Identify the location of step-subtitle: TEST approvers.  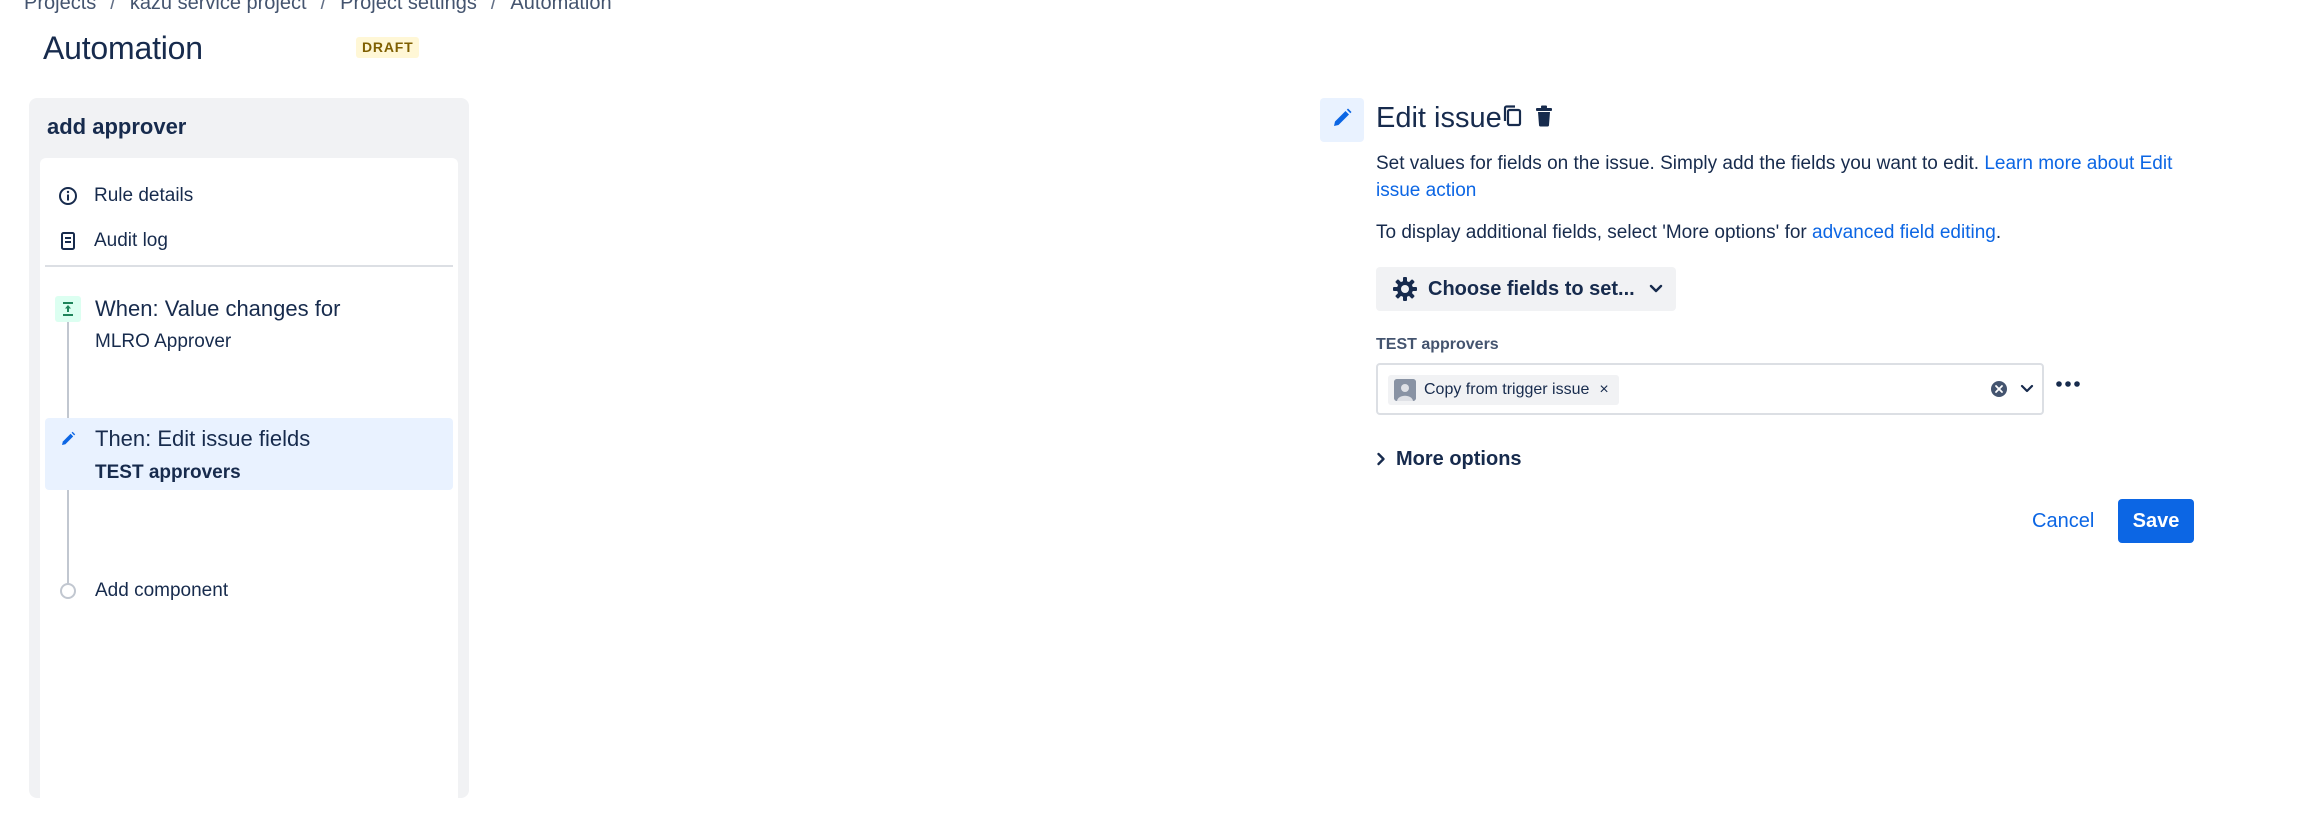
(168, 472).